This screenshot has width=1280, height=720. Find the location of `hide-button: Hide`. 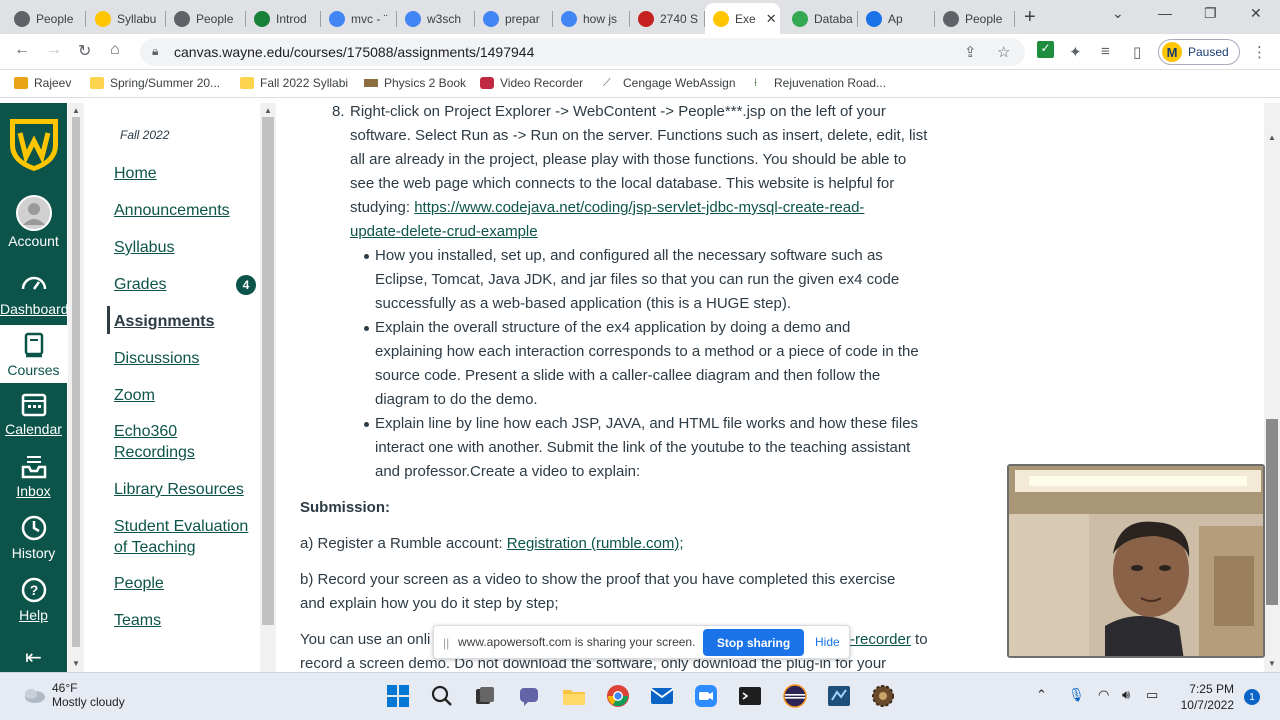

hide-button: Hide is located at coordinates (827, 642).